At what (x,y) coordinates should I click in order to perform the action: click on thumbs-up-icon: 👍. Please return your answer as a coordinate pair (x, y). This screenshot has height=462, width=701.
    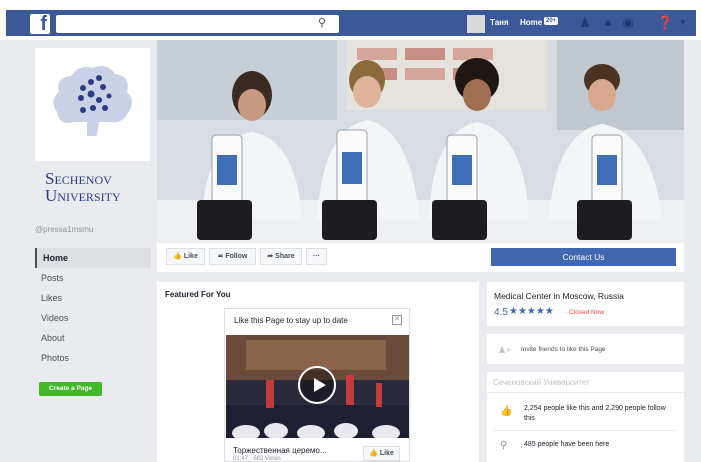
    Looking at the image, I should click on (506, 411).